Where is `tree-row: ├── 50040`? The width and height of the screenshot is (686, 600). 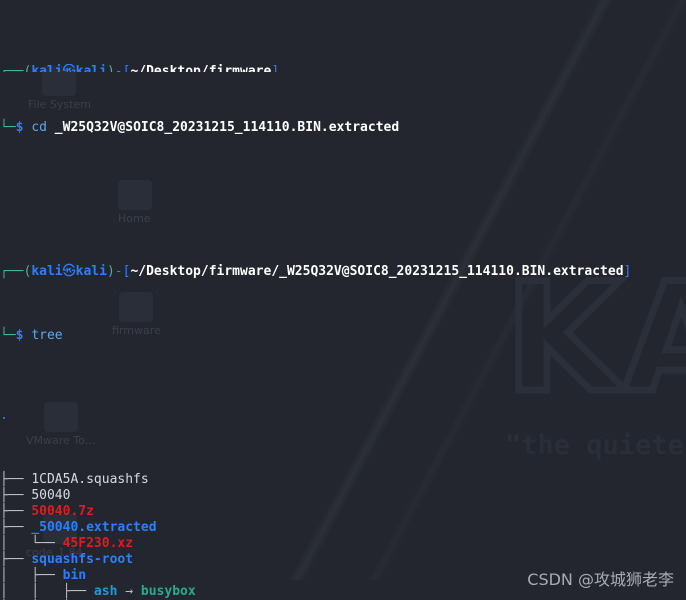 tree-row: ├── 50040 is located at coordinates (343, 496).